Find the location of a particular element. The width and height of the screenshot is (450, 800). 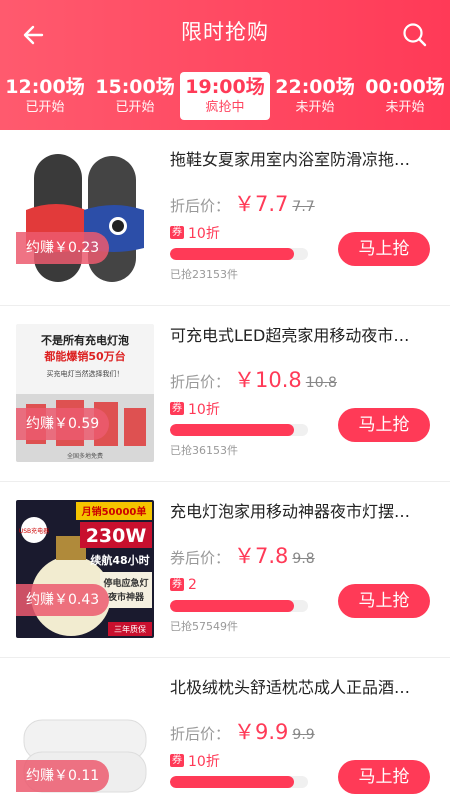

tab-0000: 00:00场 未开始 is located at coordinates (405, 96).